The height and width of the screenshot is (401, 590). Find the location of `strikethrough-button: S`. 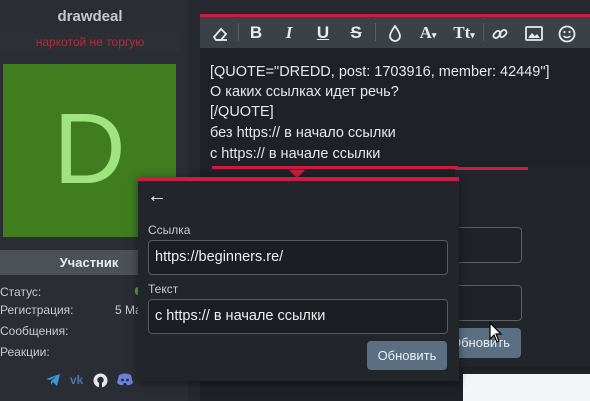

strikethrough-button: S is located at coordinates (356, 32).